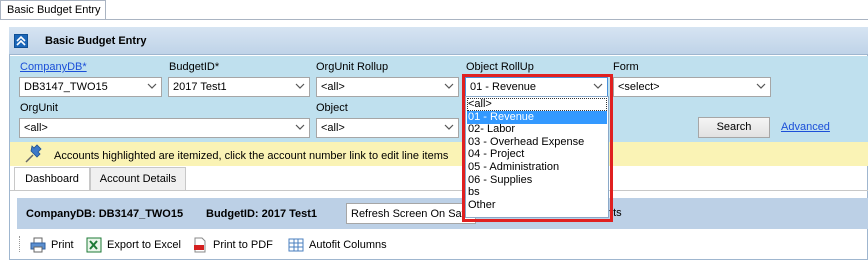 The image size is (868, 260). I want to click on callout-highlight-box, so click(537, 148).